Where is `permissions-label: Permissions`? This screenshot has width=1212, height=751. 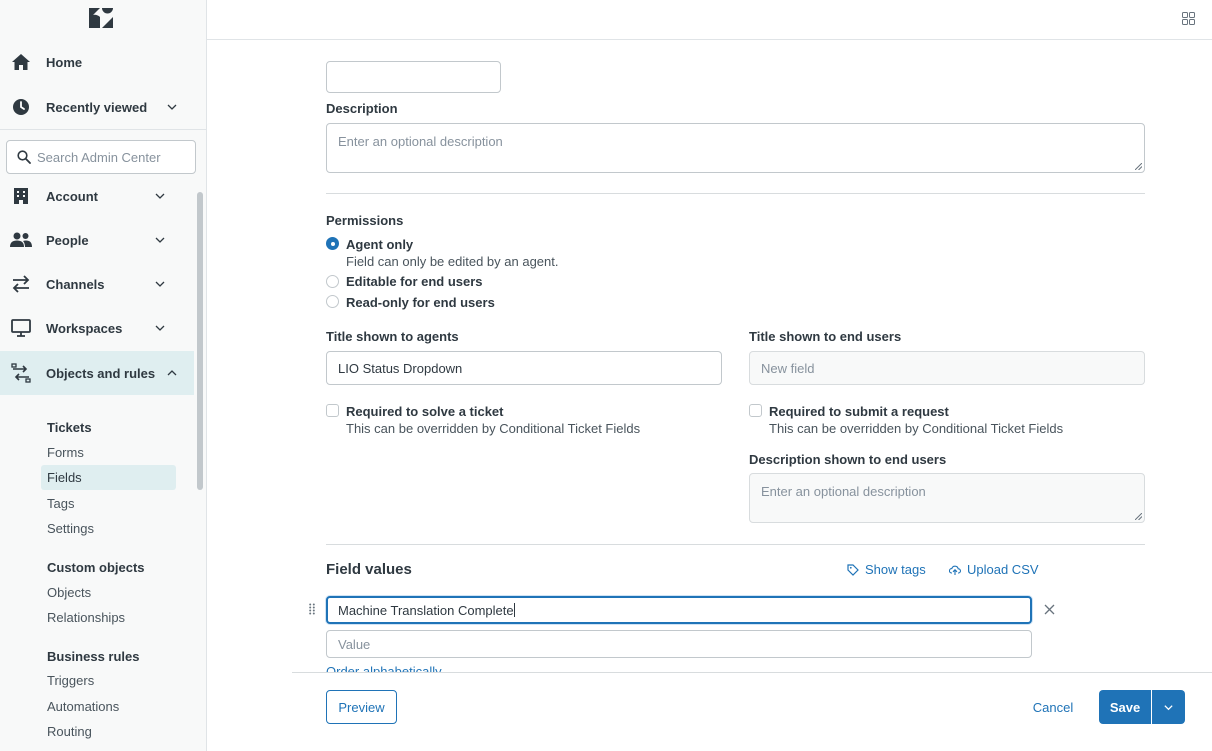 permissions-label: Permissions is located at coordinates (365, 220).